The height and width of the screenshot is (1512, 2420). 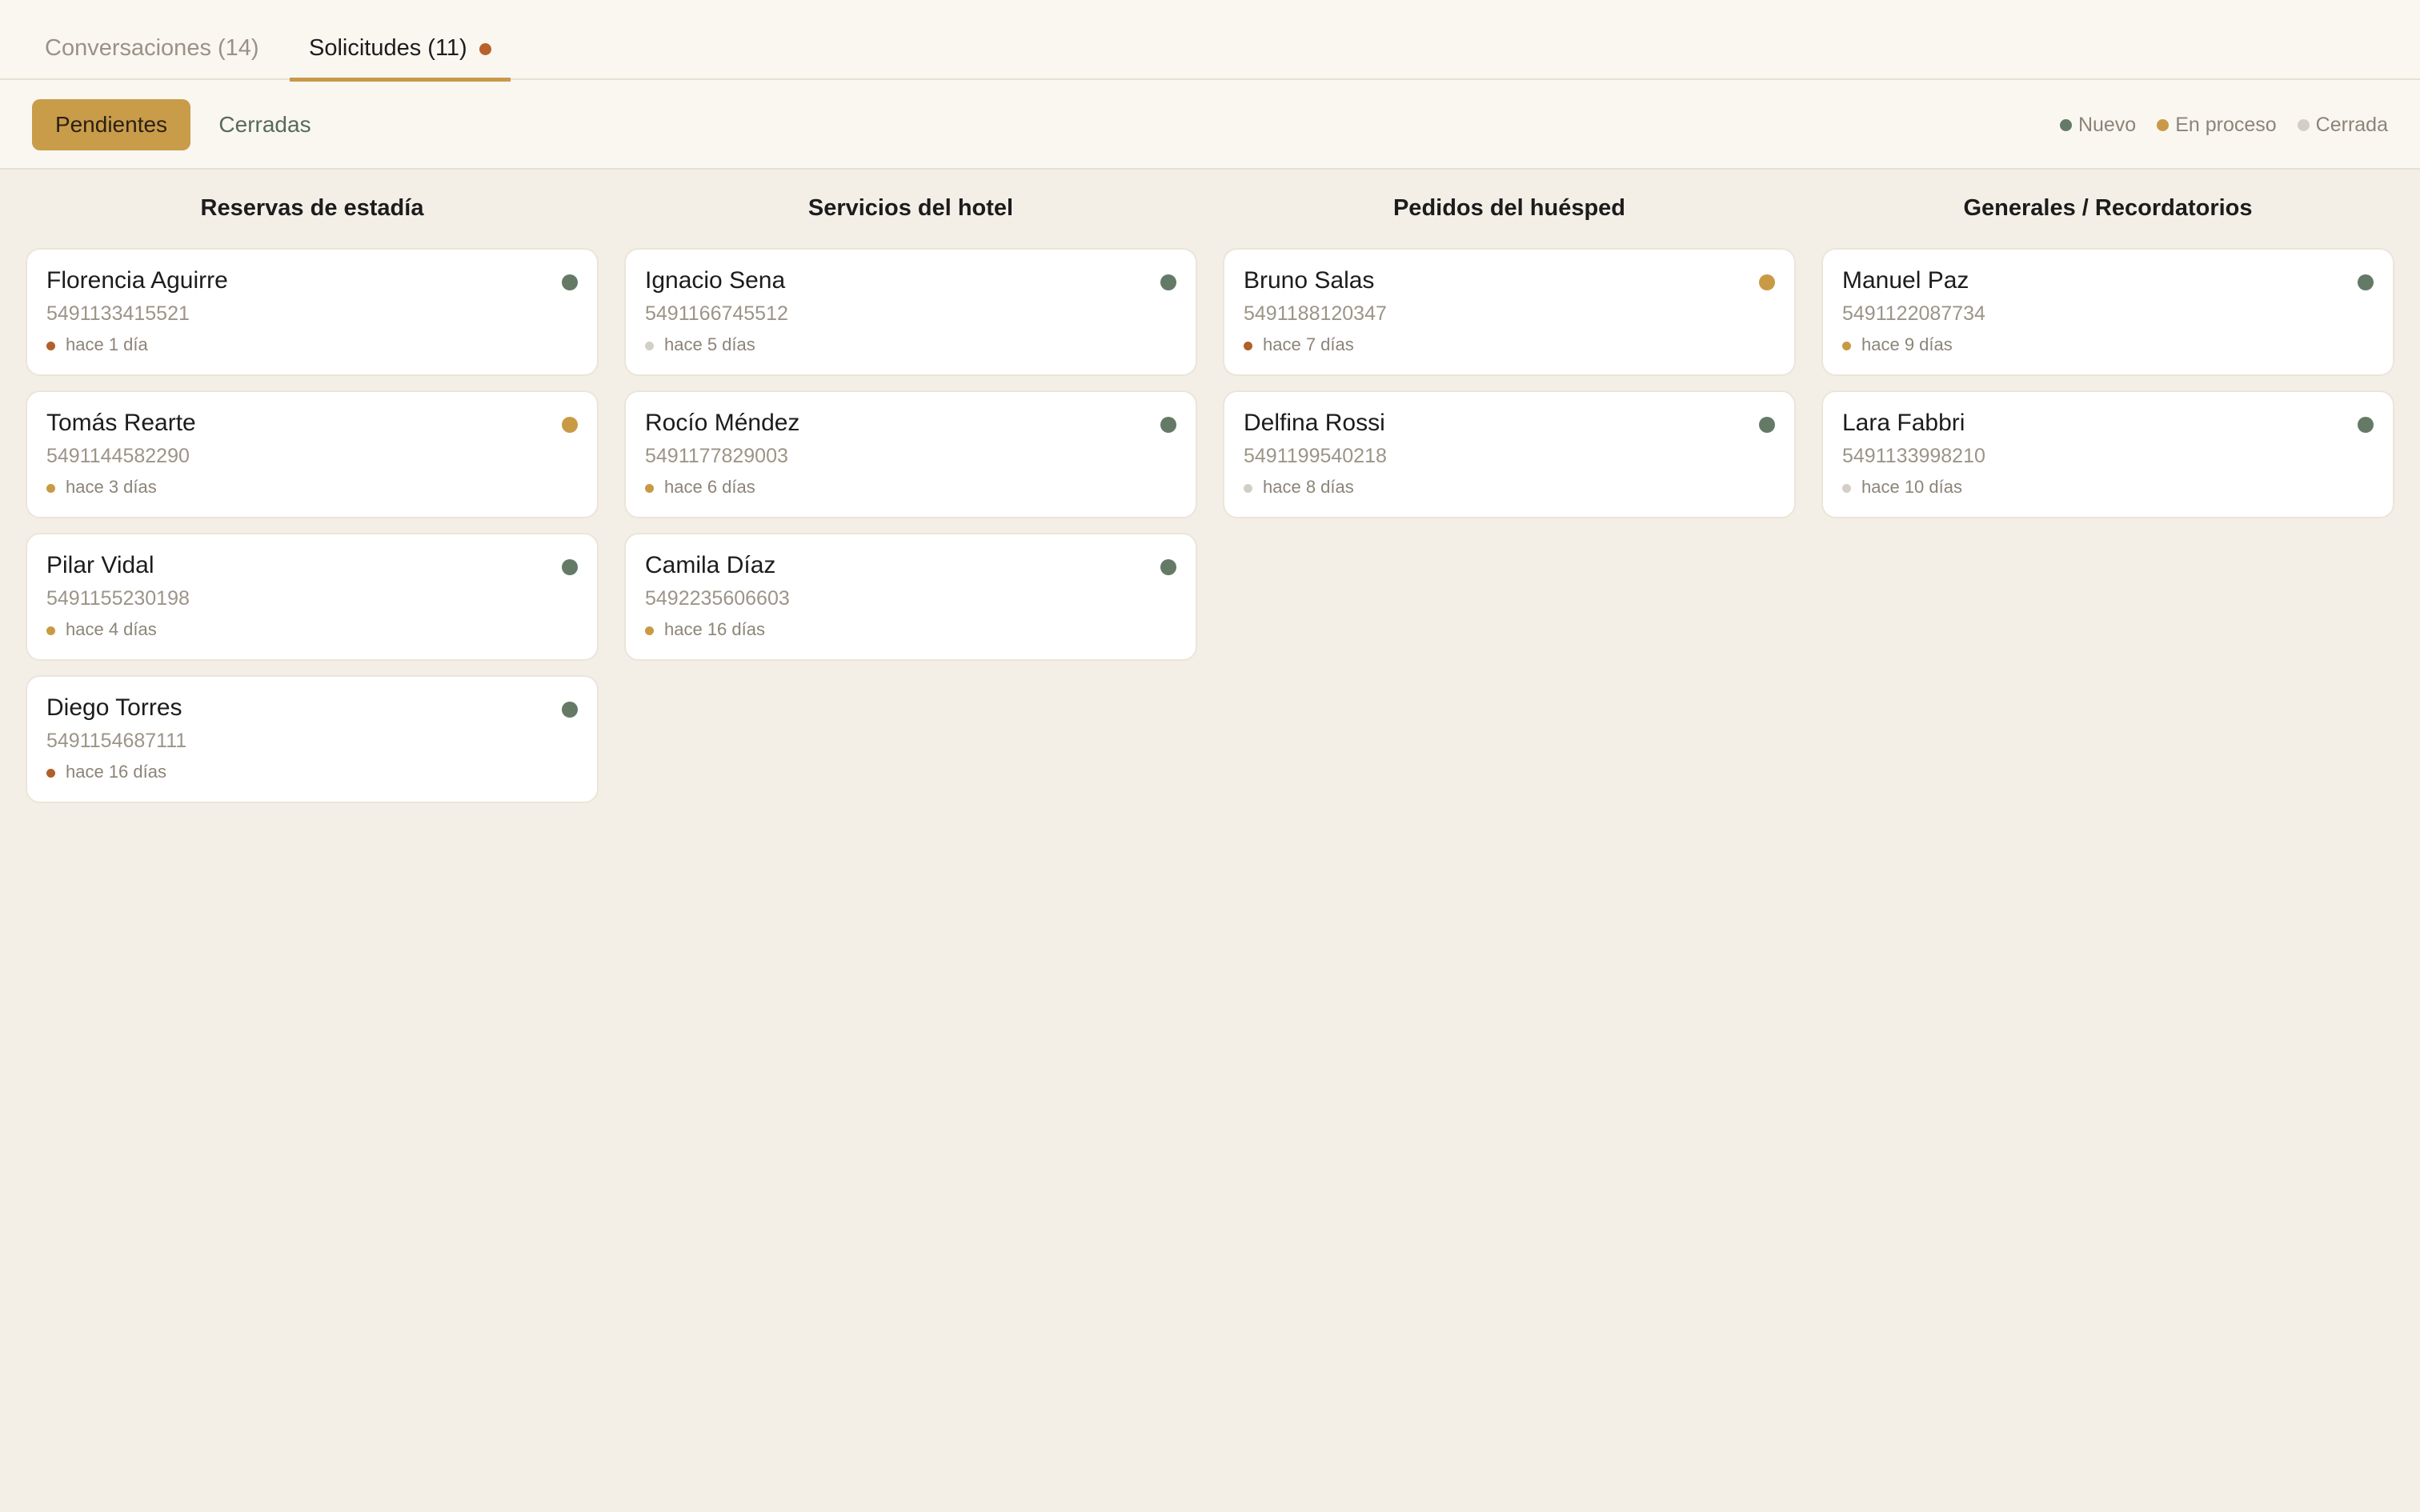 I want to click on request-card: Ignacio Sena 5491166745512 hace 5 días, so click(x=910, y=312).